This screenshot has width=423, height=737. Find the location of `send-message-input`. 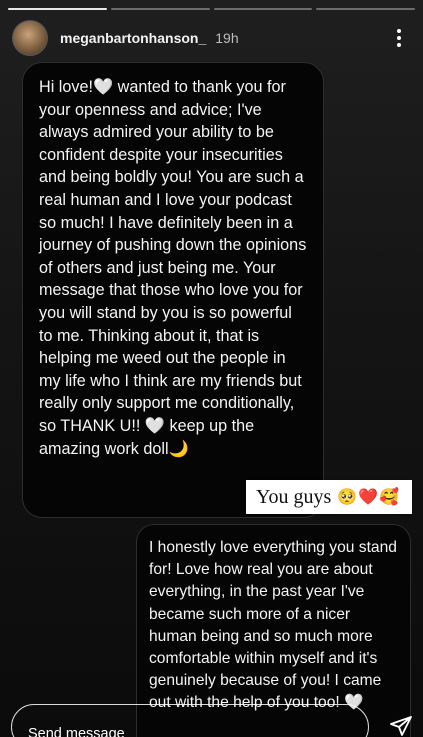

send-message-input is located at coordinates (190, 720).